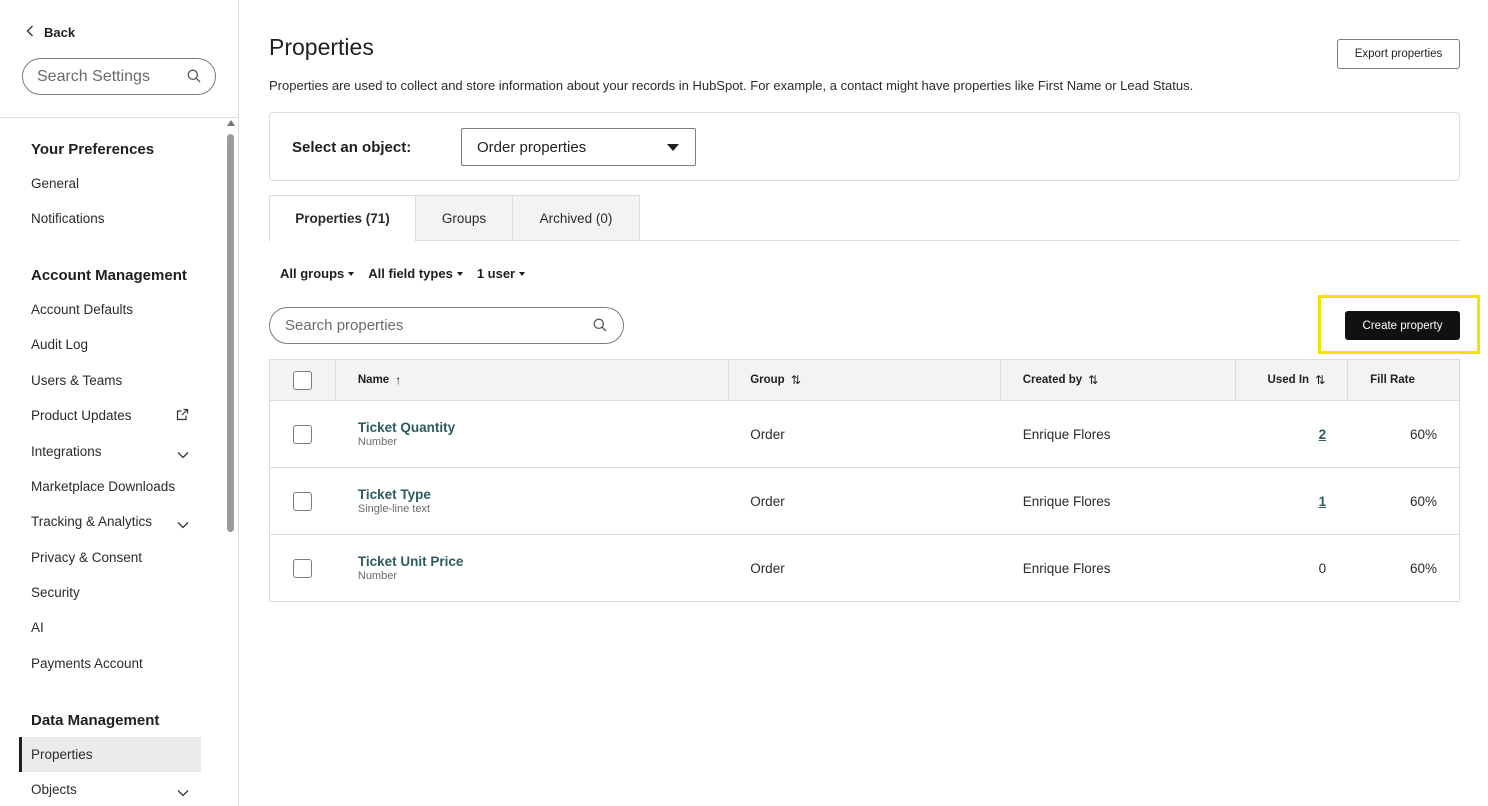  What do you see at coordinates (532, 568) in the screenshot?
I see `name-cell: Ticket Unit Price Number` at bounding box center [532, 568].